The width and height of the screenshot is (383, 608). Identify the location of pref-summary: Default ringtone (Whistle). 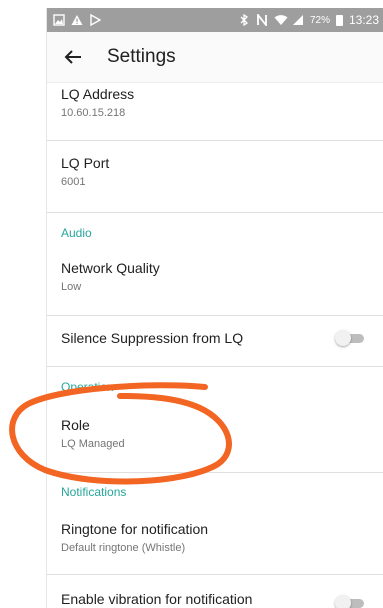
(123, 548).